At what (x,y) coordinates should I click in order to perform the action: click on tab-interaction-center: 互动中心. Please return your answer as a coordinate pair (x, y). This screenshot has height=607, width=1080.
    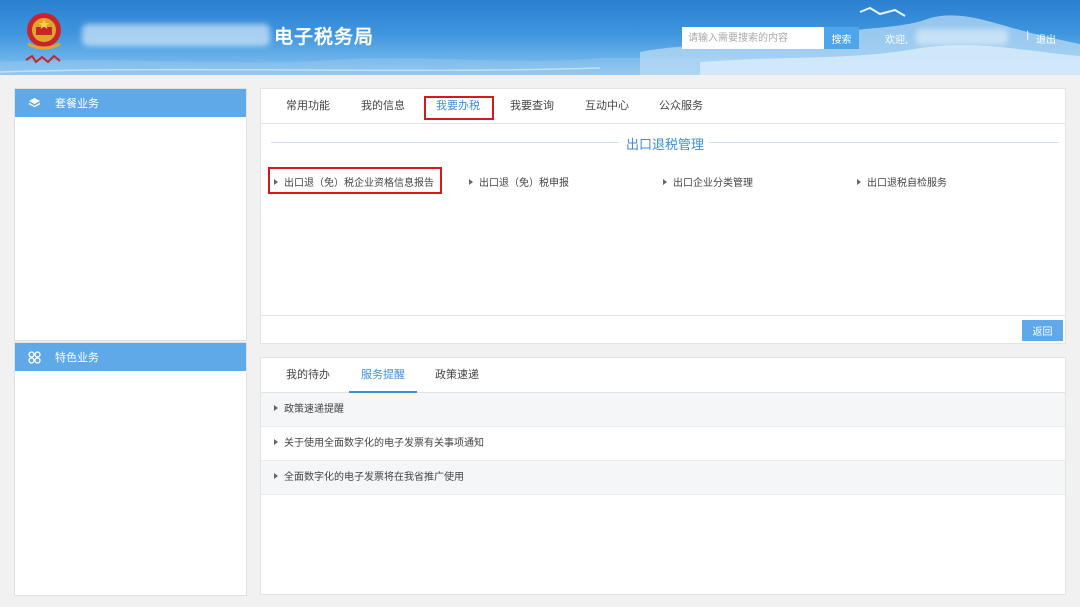
    Looking at the image, I should click on (607, 106).